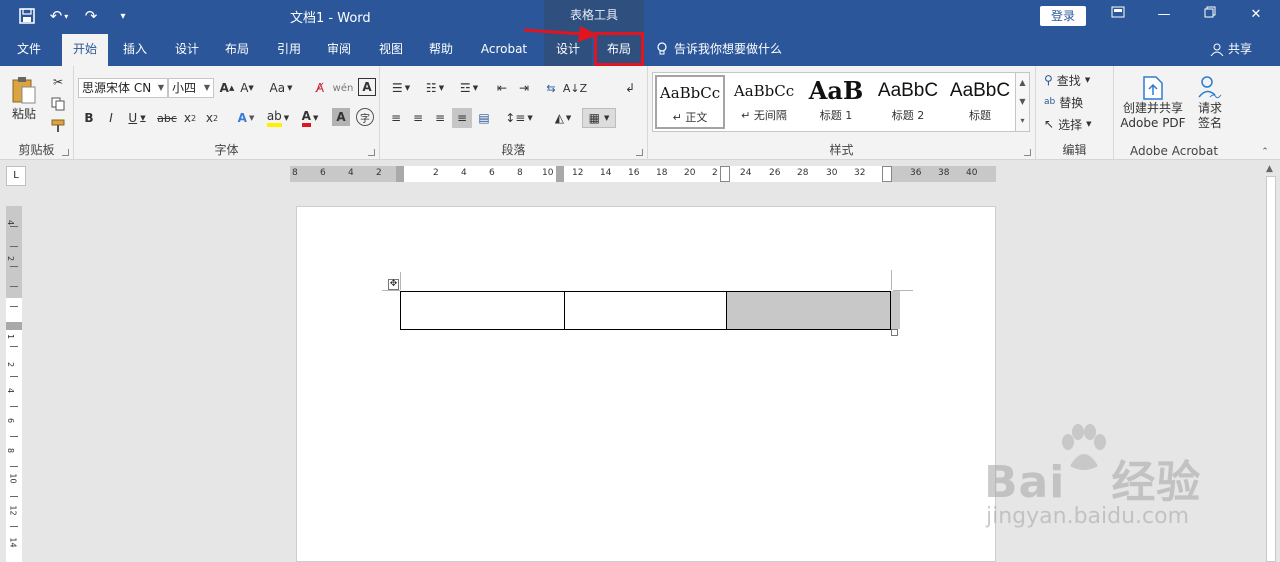  I want to click on distributed-icon: ▤, so click(484, 118).